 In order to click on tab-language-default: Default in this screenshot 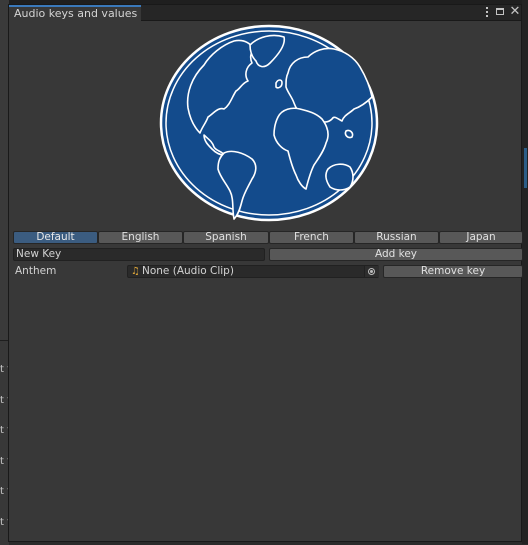, I will do `click(55, 237)`.